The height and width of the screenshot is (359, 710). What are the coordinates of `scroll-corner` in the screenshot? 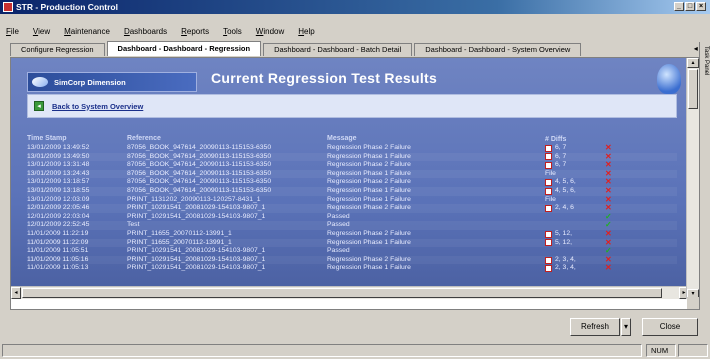 It's located at (693, 303).